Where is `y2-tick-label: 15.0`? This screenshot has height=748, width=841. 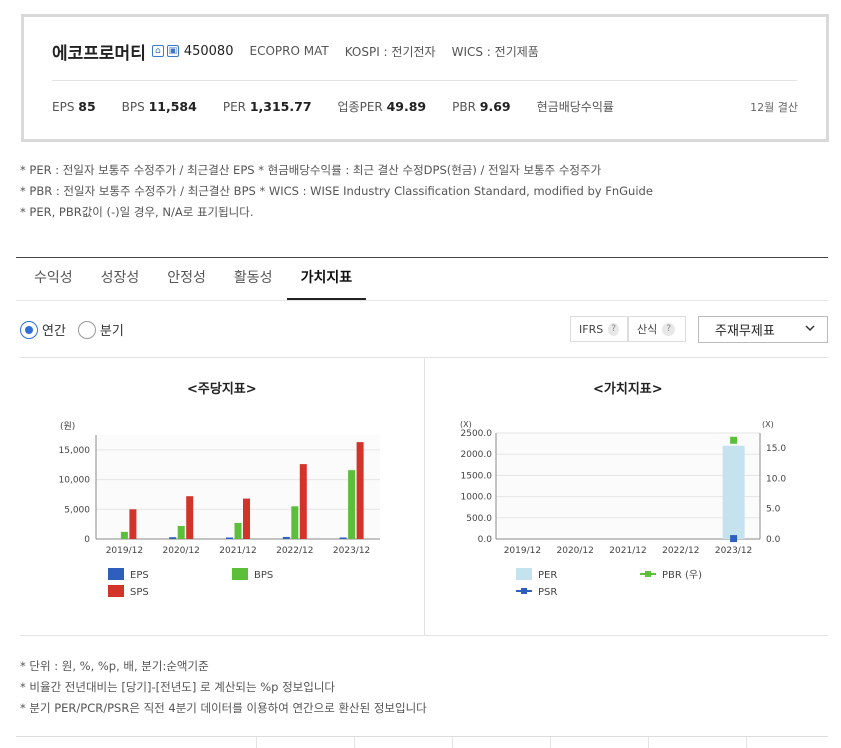
y2-tick-label: 15.0 is located at coordinates (776, 449).